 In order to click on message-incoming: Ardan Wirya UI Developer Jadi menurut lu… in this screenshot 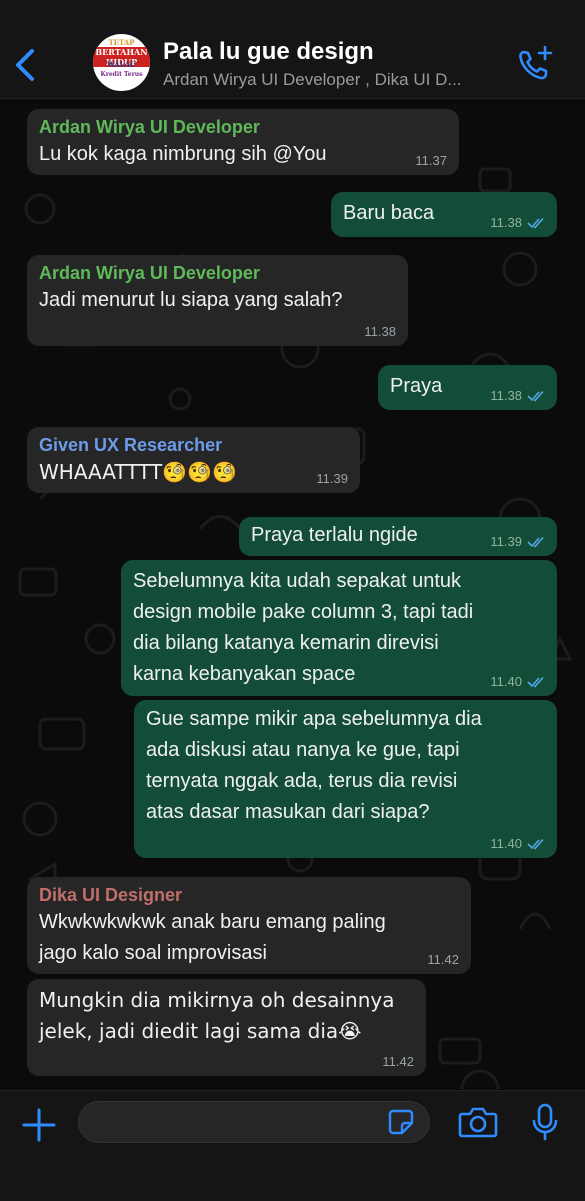, I will do `click(217, 300)`.